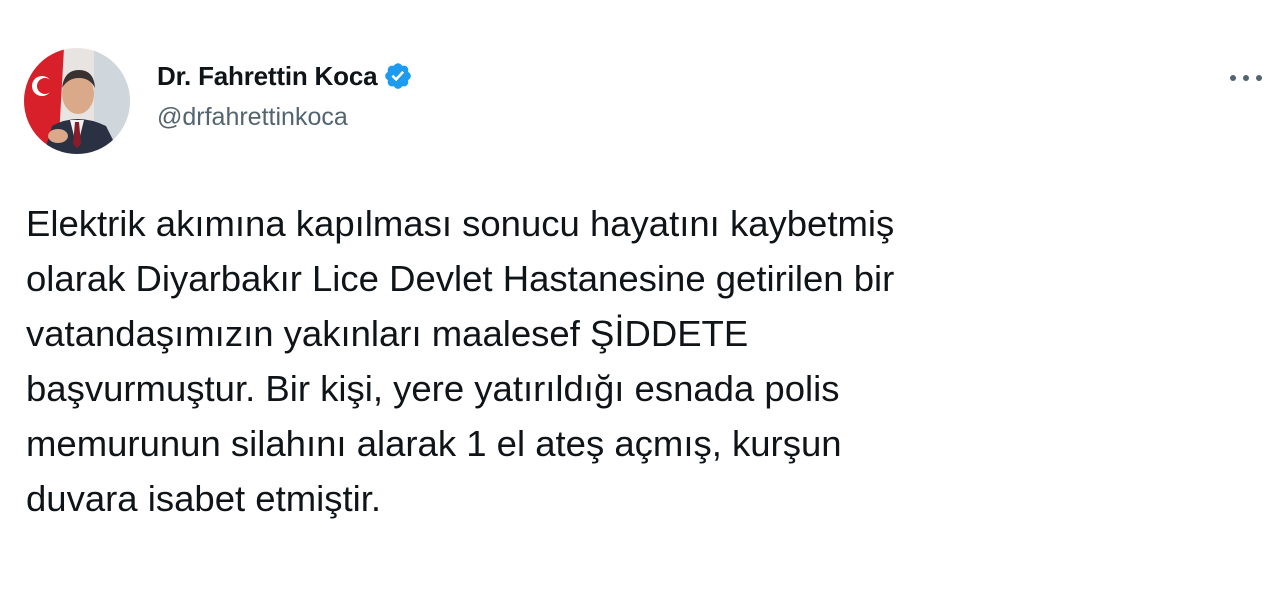 This screenshot has height=599, width=1280. Describe the element at coordinates (398, 76) in the screenshot. I see `verified-badge-icon` at that location.